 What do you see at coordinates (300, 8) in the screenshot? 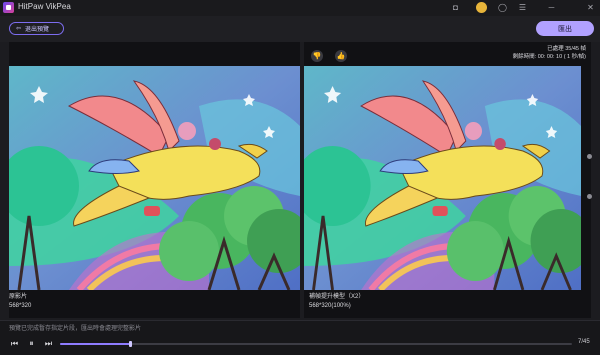
I see `title-bar` at bounding box center [300, 8].